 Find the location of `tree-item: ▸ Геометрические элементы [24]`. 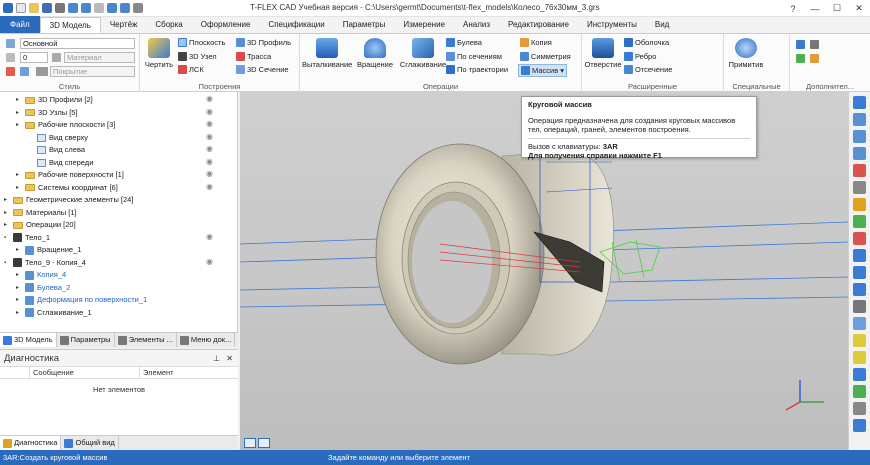

tree-item: ▸ Геометрические элементы [24] is located at coordinates (68, 200).